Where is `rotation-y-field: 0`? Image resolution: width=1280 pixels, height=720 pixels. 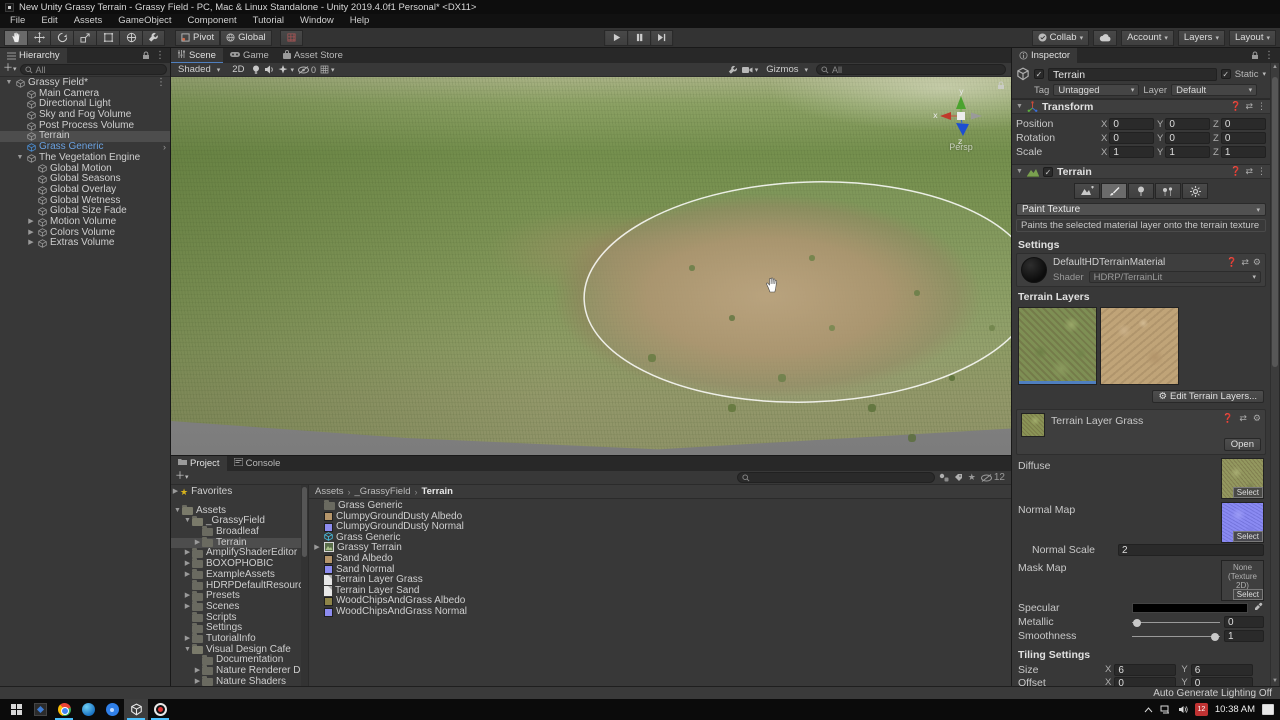 rotation-y-field: 0 is located at coordinates (1187, 138).